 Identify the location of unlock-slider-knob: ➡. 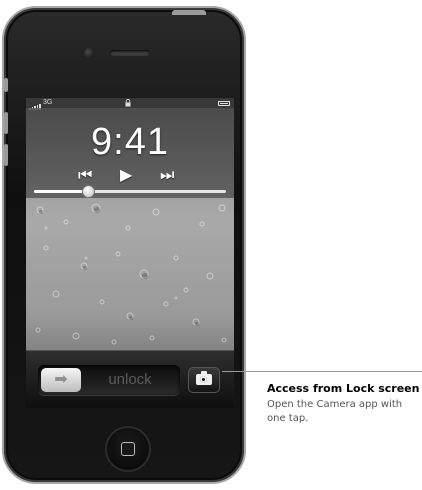
(61, 380).